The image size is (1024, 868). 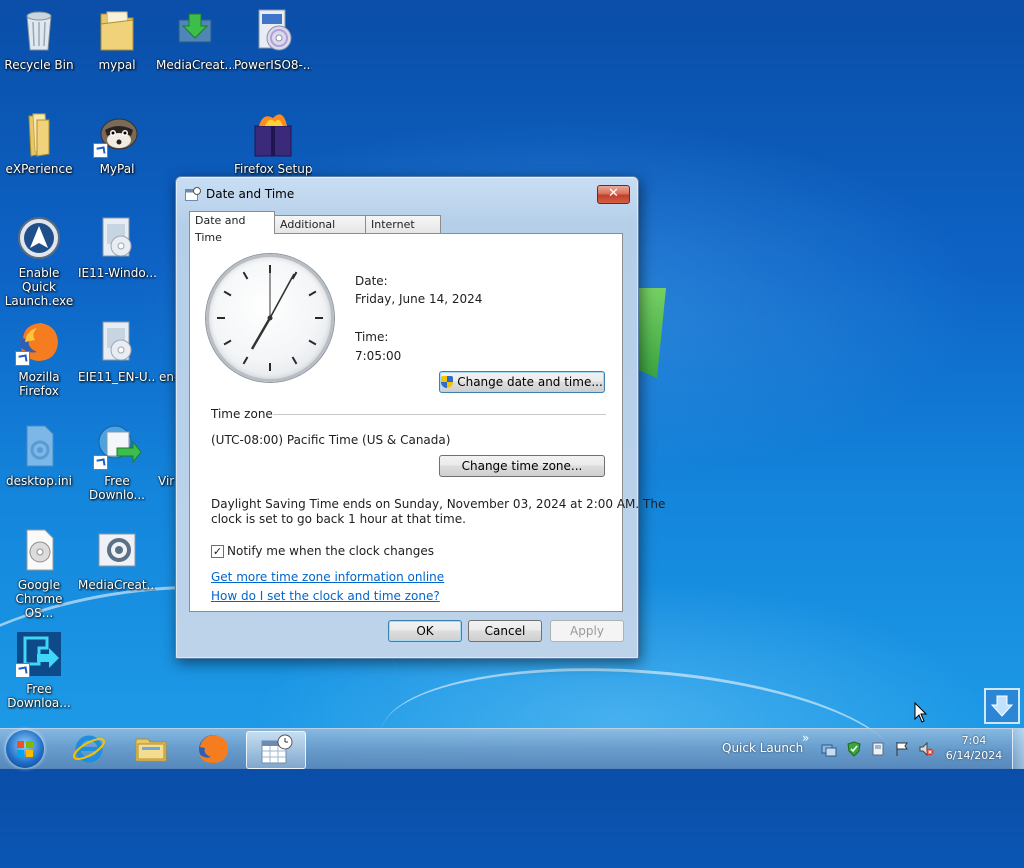 What do you see at coordinates (39, 169) in the screenshot?
I see `desktop-icon-label: eXPerience` at bounding box center [39, 169].